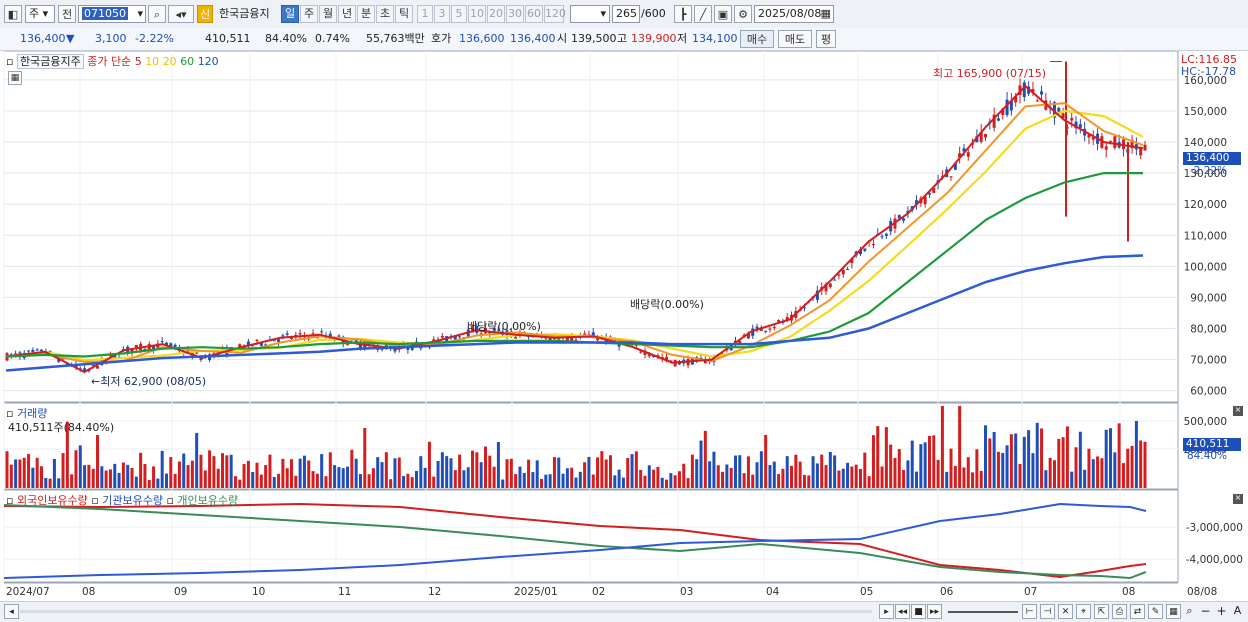  Describe the element at coordinates (515, 14) in the screenshot. I see `tab-minute-30: 30` at that location.